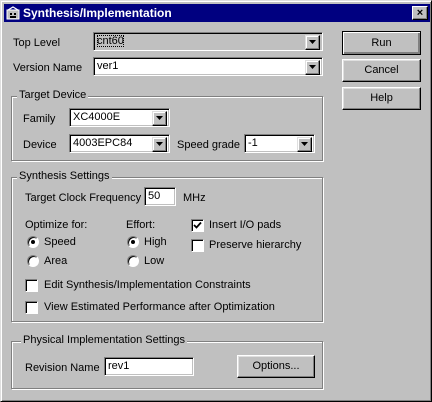 This screenshot has width=432, height=402. What do you see at coordinates (149, 366) in the screenshot?
I see `revision-name-input: rev1` at bounding box center [149, 366].